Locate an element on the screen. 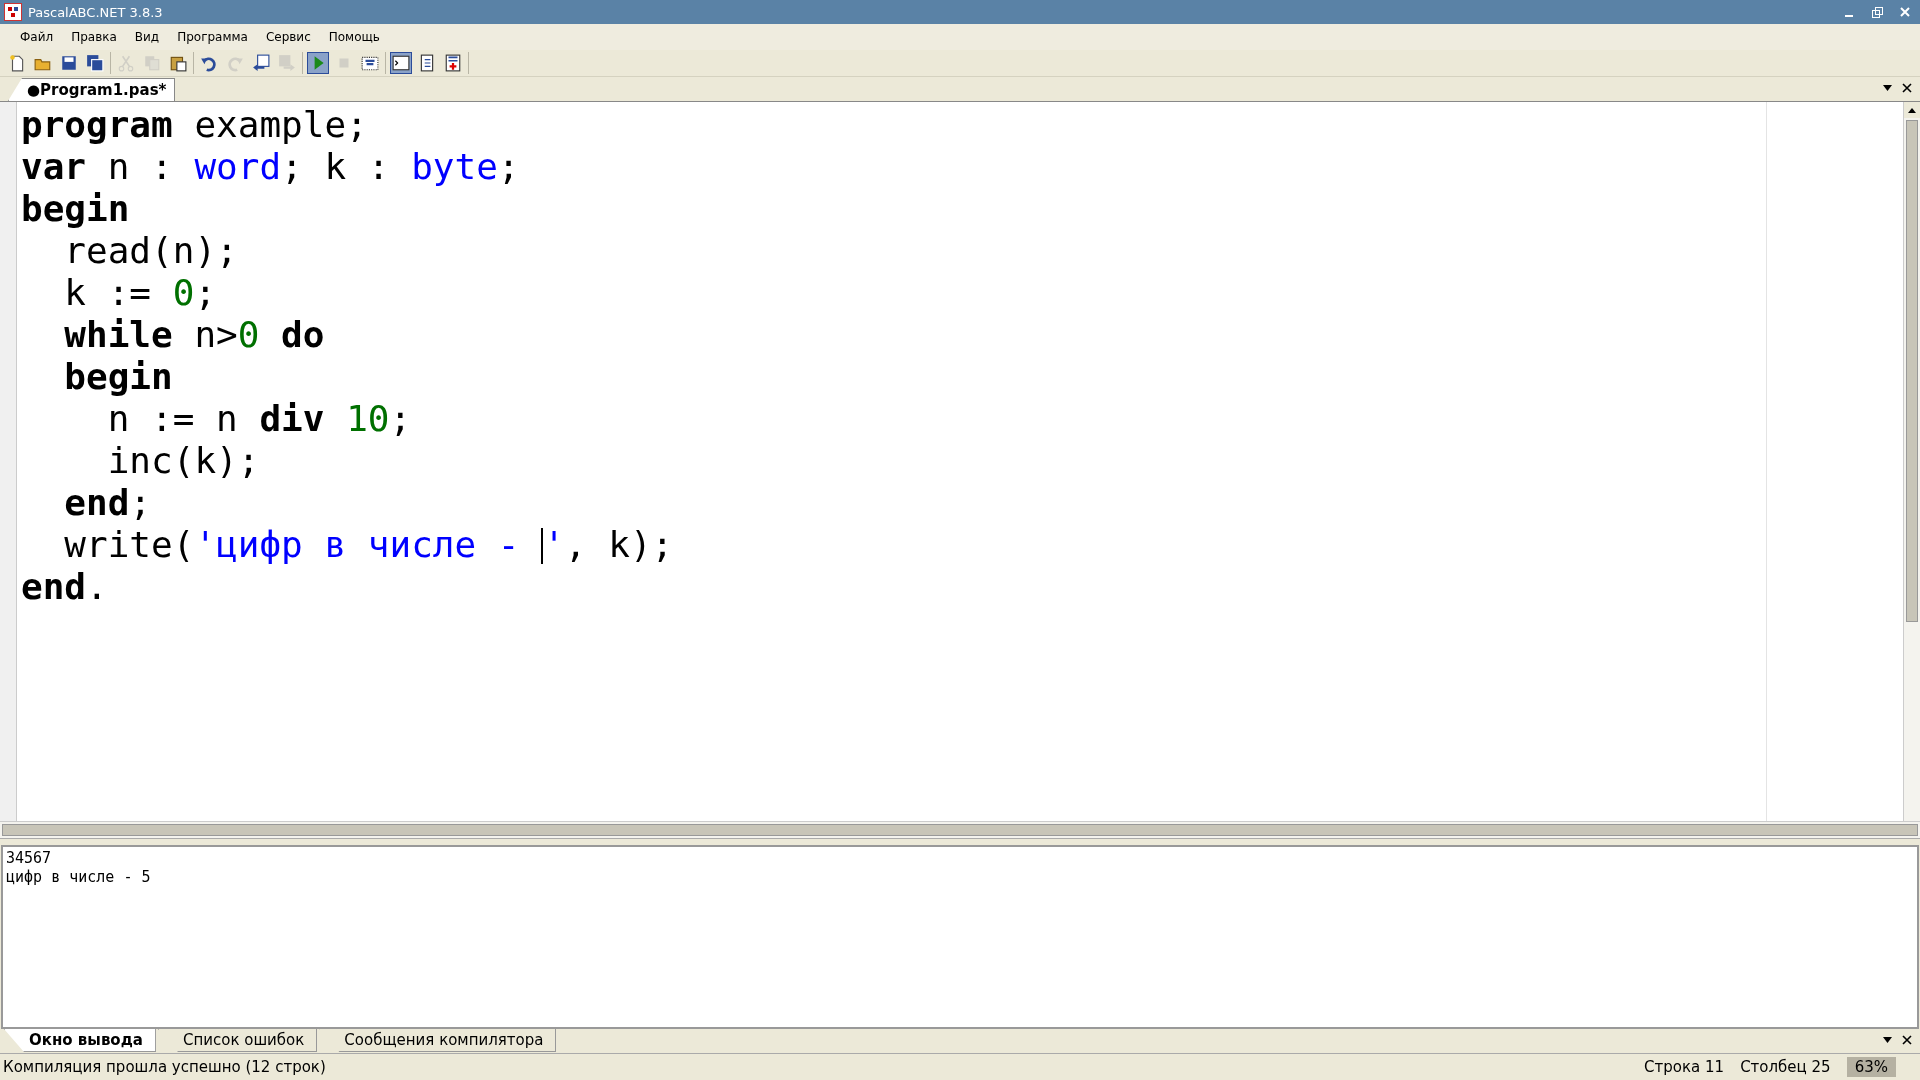  menu-item: Программа is located at coordinates (212, 37).